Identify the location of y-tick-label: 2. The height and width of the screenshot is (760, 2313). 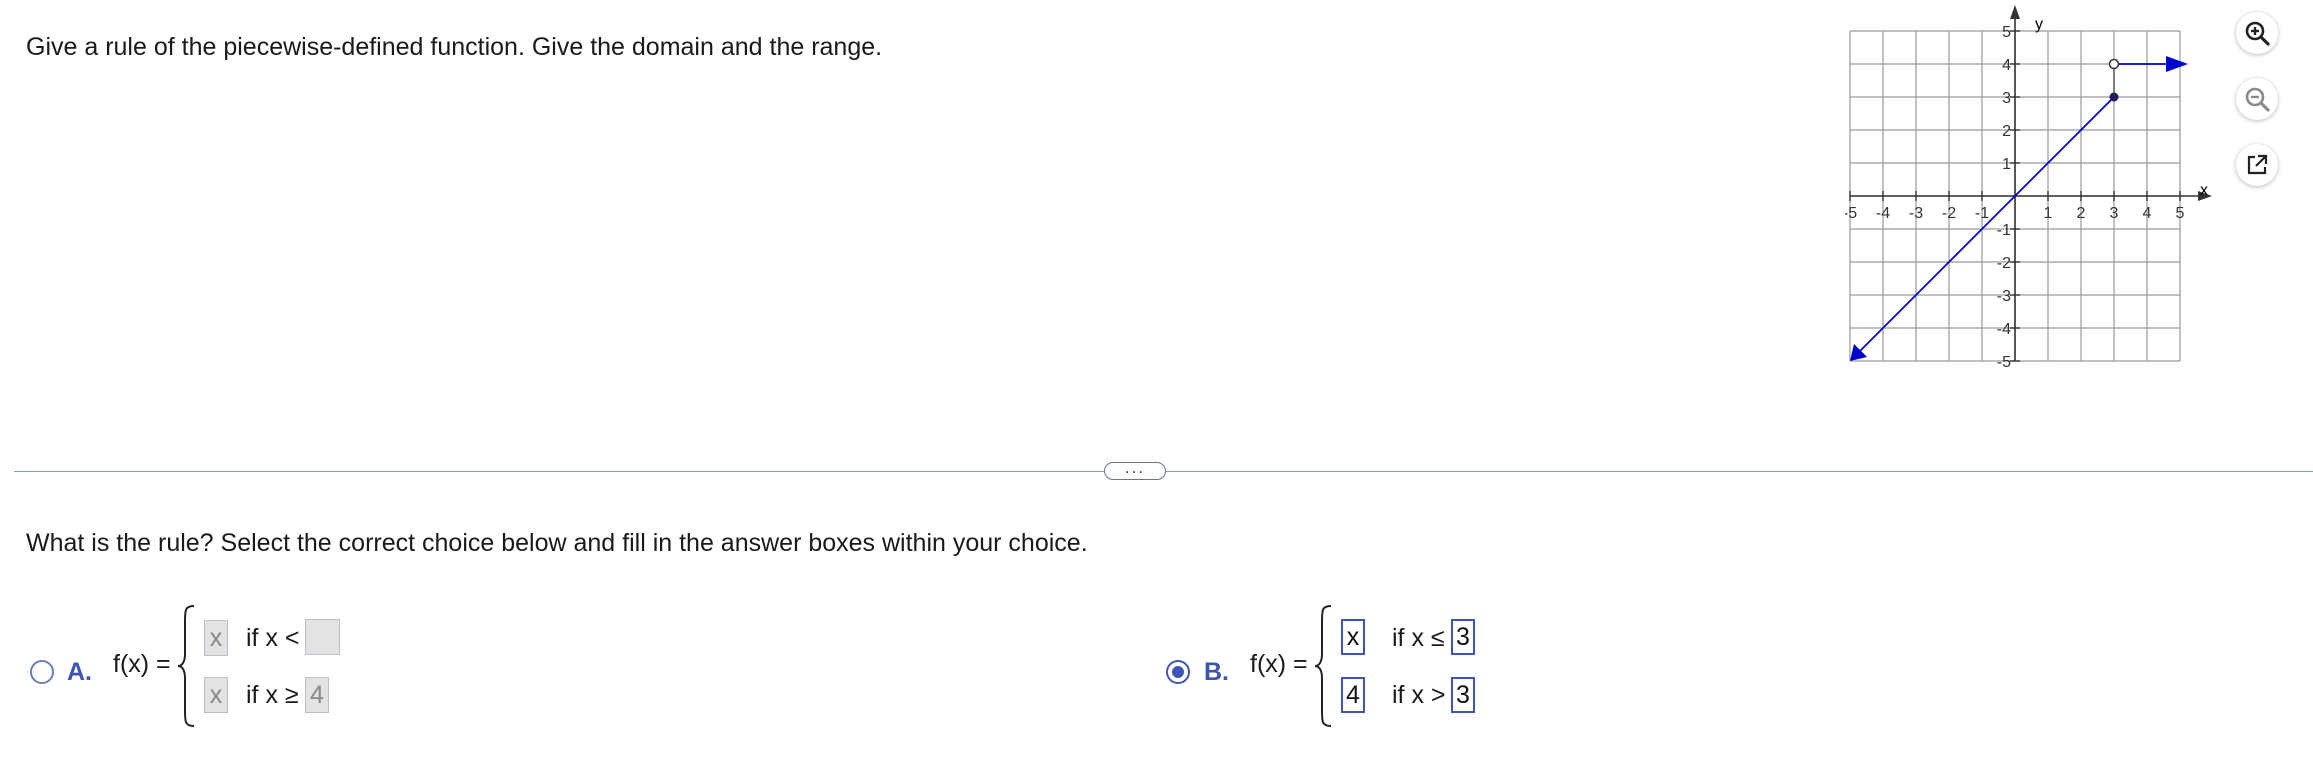
(2006, 131).